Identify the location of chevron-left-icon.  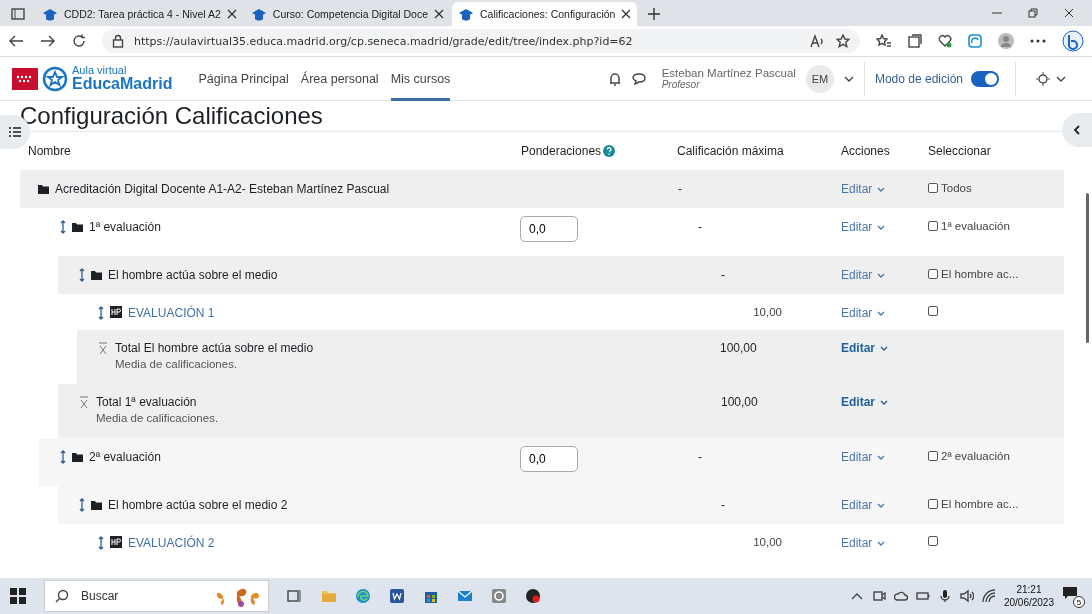
(1077, 130).